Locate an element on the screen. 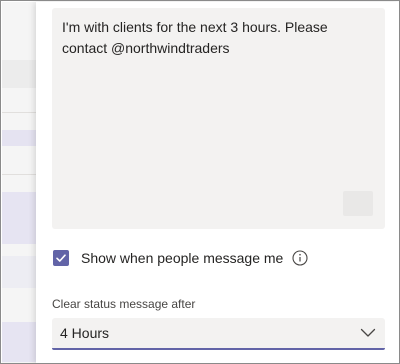 Image resolution: width=400 pixels, height=364 pixels. show-when-message-option: Show when people message me is located at coordinates (180, 258).